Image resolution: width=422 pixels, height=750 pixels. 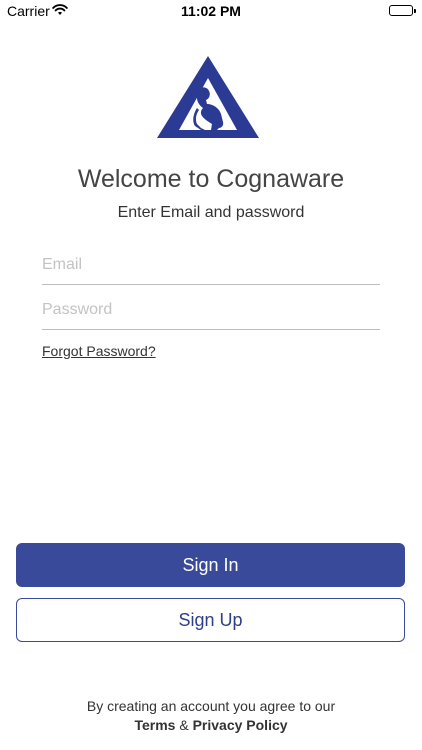 What do you see at coordinates (154, 725) in the screenshot?
I see `terms-link: Terms` at bounding box center [154, 725].